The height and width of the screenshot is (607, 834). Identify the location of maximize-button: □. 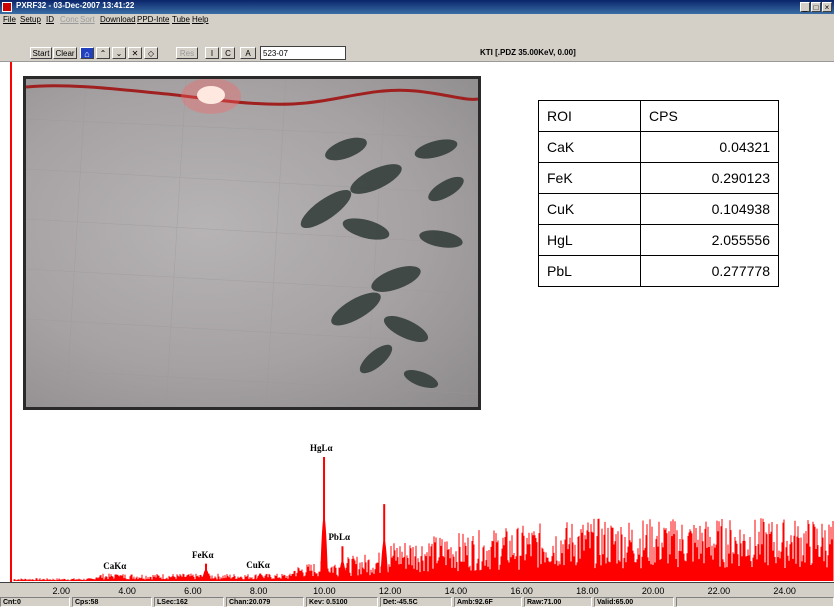
(816, 7).